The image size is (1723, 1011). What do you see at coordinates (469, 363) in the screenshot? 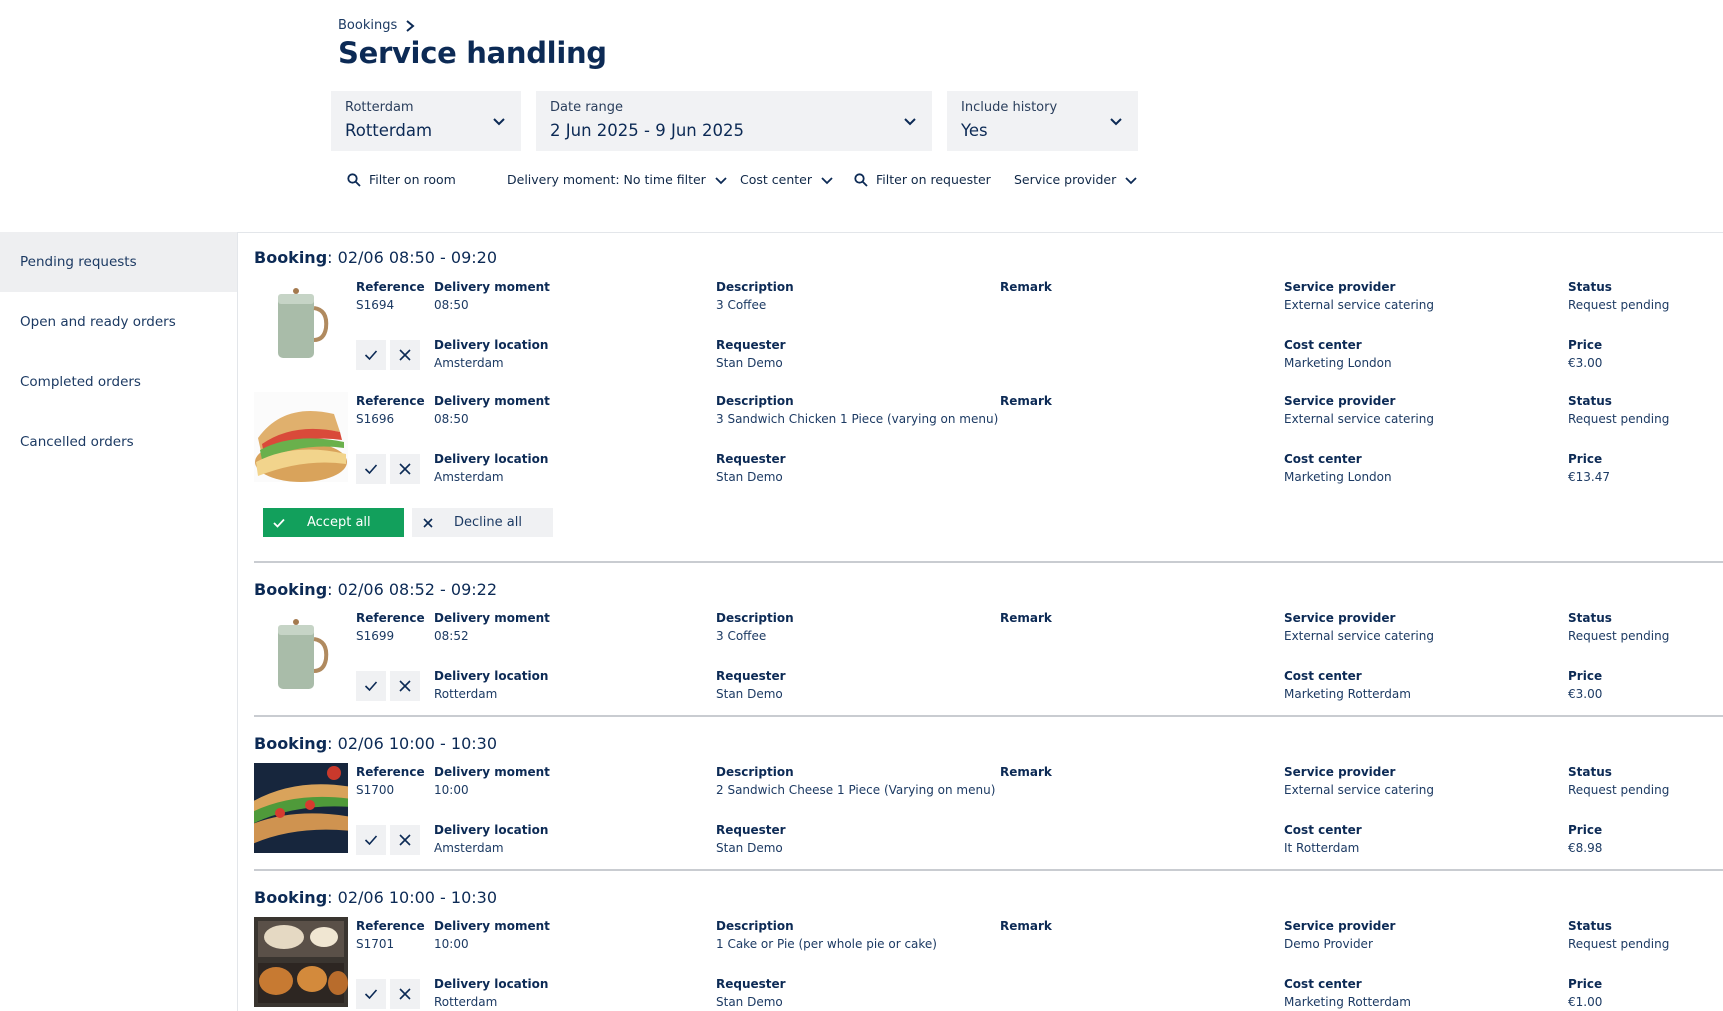
I see `field-value: Amsterdam` at bounding box center [469, 363].